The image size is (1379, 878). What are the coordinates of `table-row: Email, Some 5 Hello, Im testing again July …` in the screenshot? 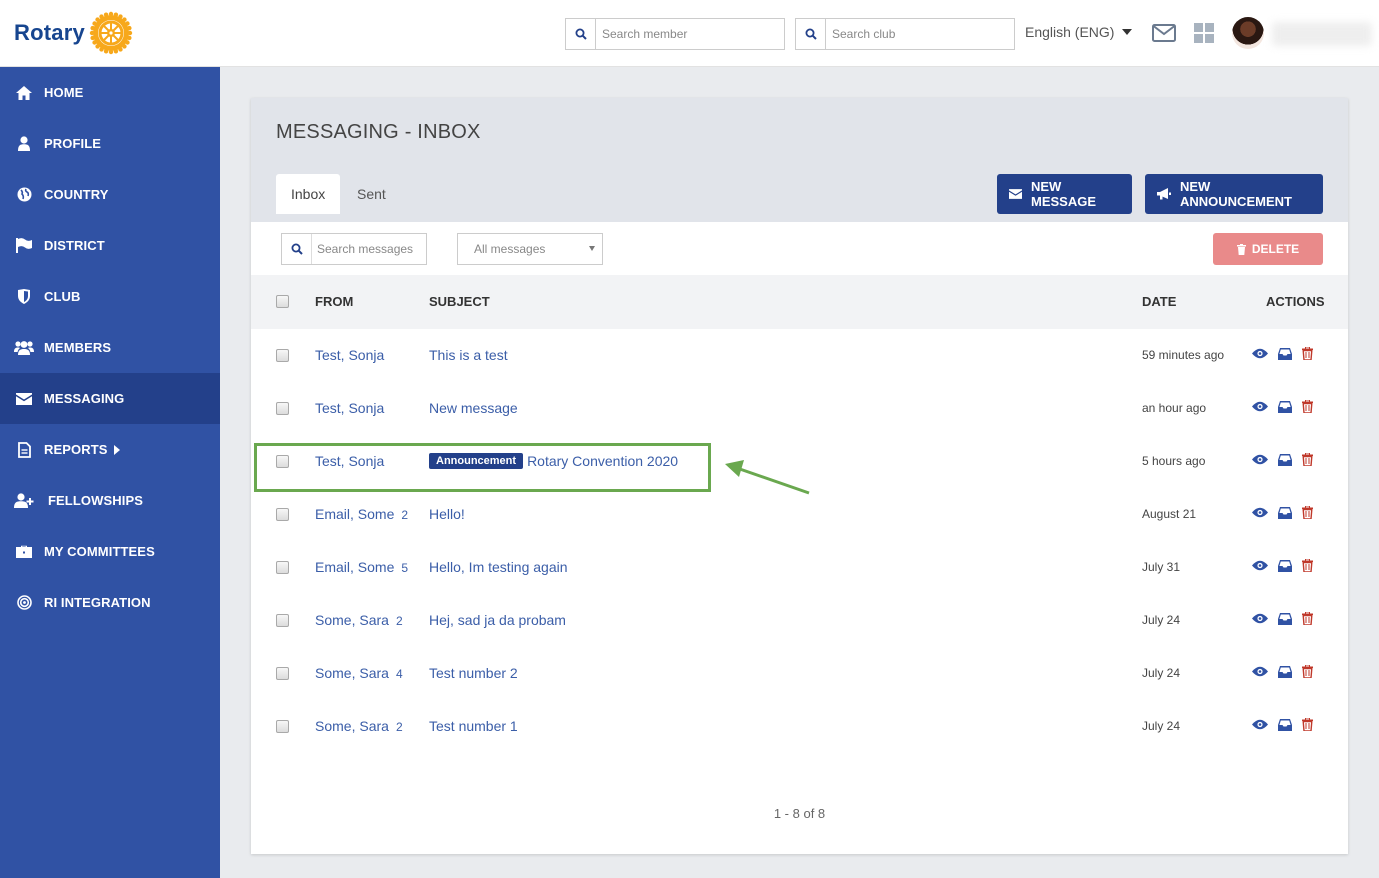 It's located at (799, 567).